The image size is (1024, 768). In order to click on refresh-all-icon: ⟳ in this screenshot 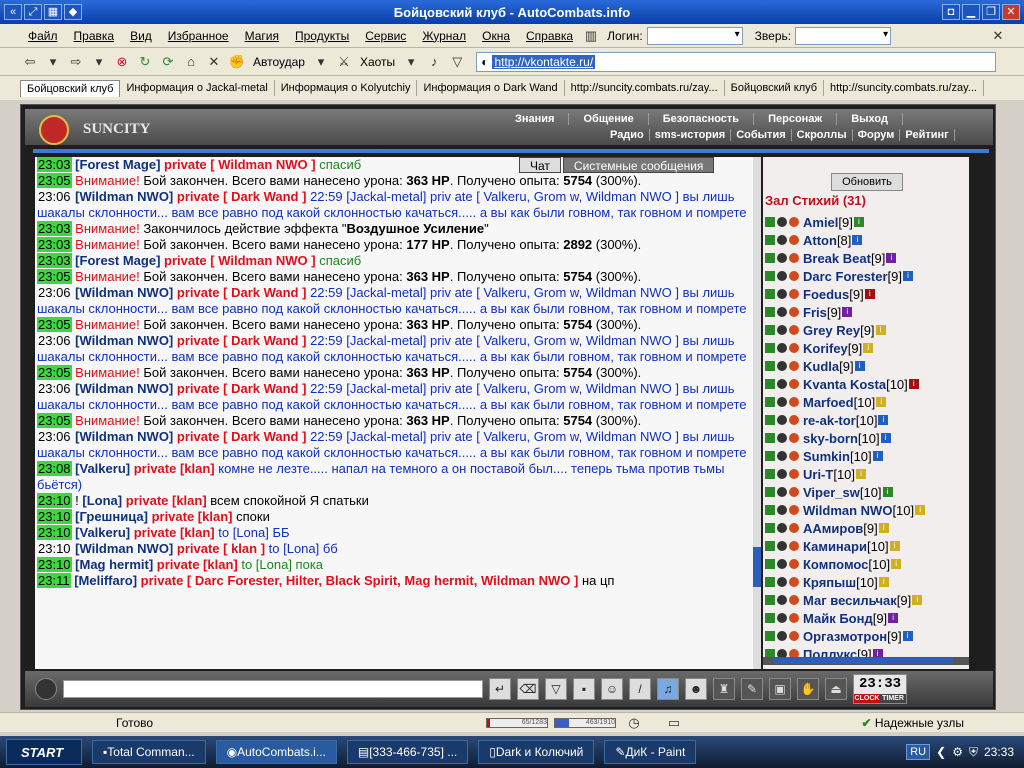, I will do `click(168, 62)`.